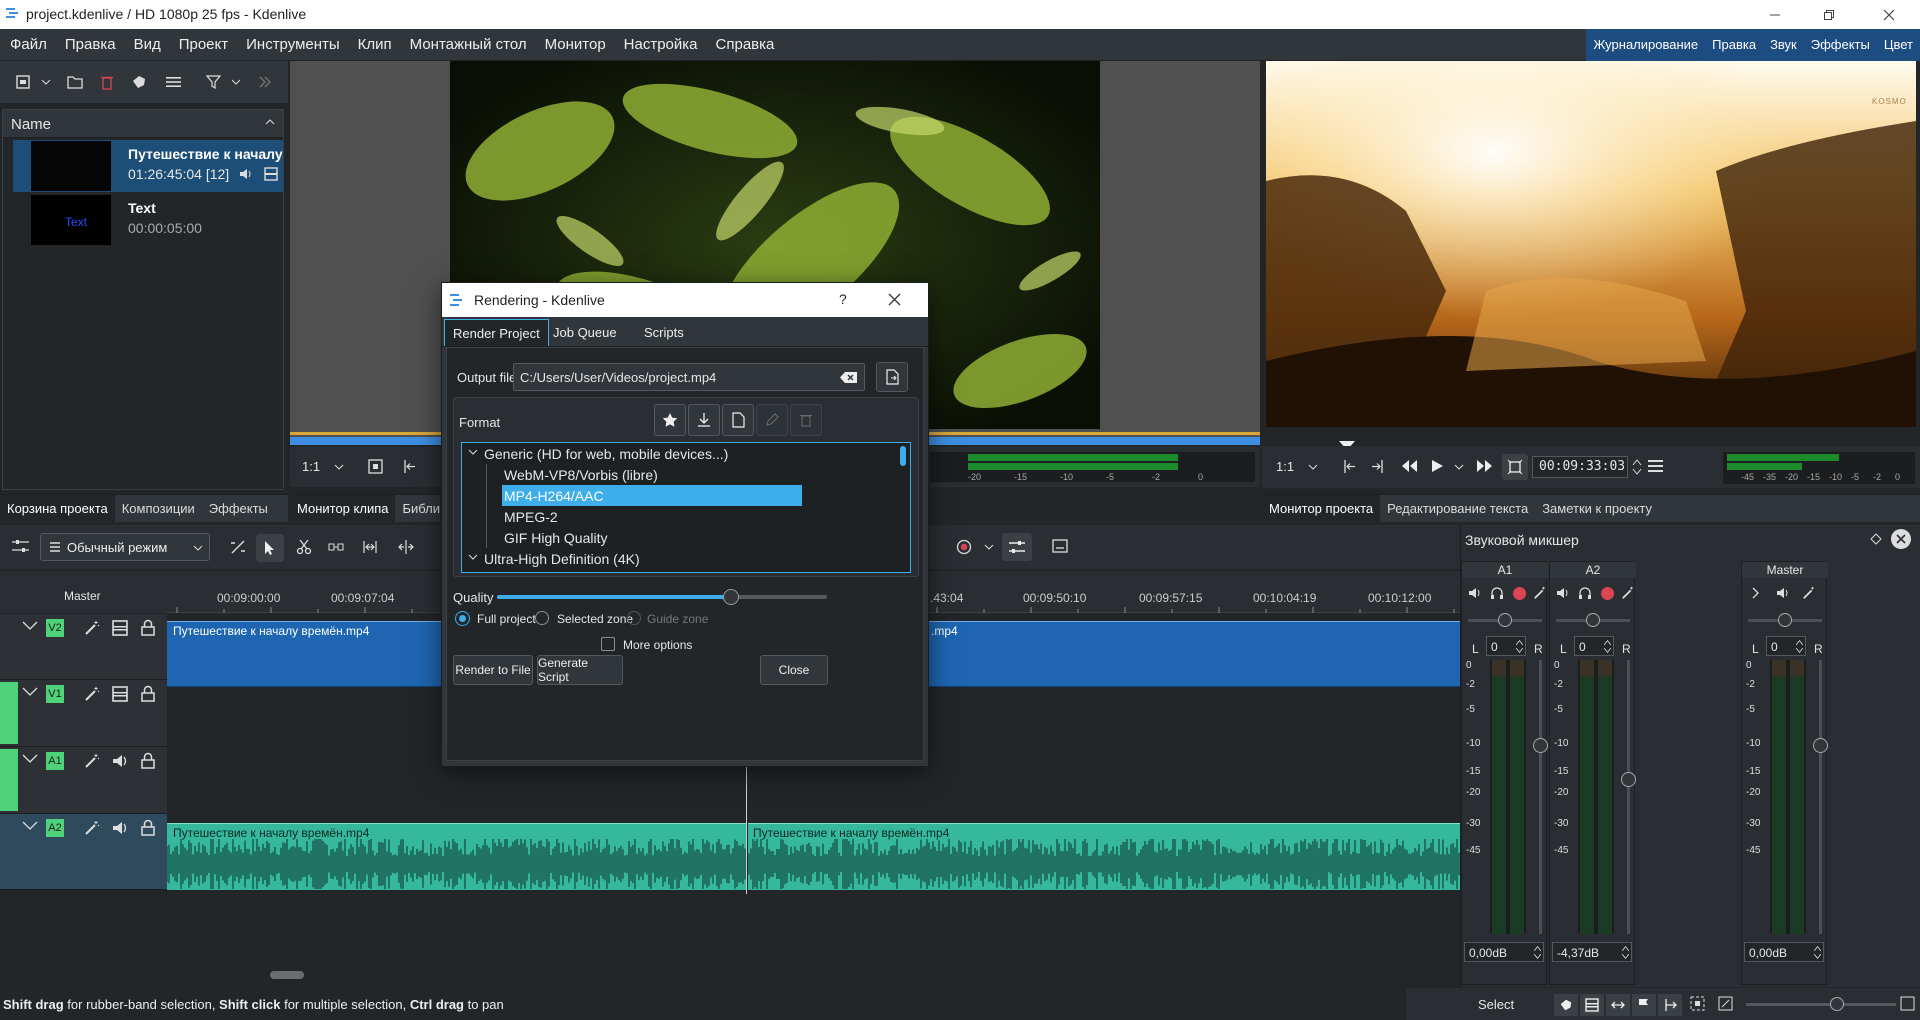 The height and width of the screenshot is (1020, 1920). What do you see at coordinates (849, 377) in the screenshot?
I see `clear-text-icon` at bounding box center [849, 377].